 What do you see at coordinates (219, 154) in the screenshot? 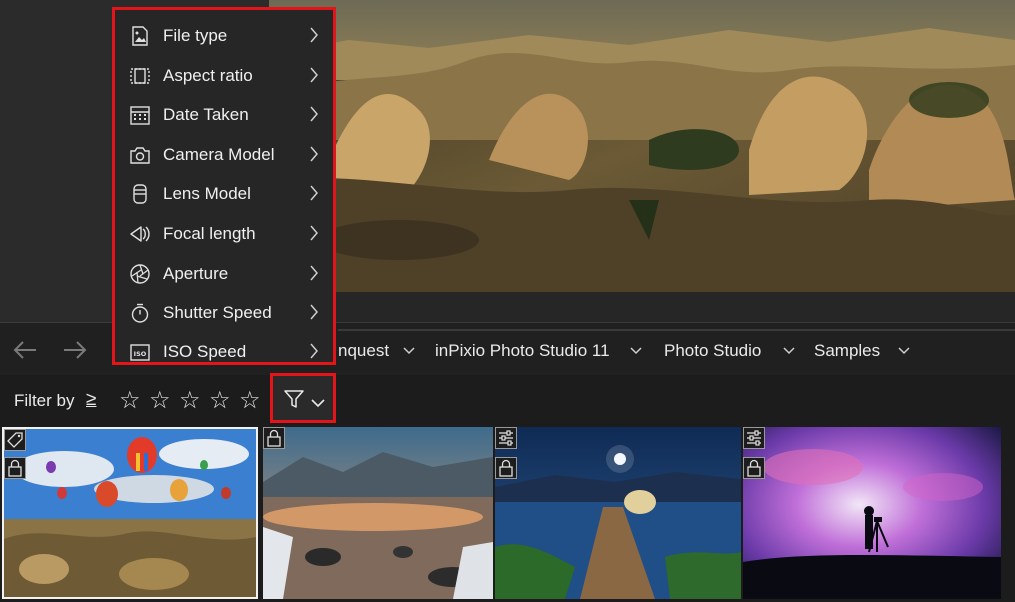
I see `menu-item-label: Camera Model` at bounding box center [219, 154].